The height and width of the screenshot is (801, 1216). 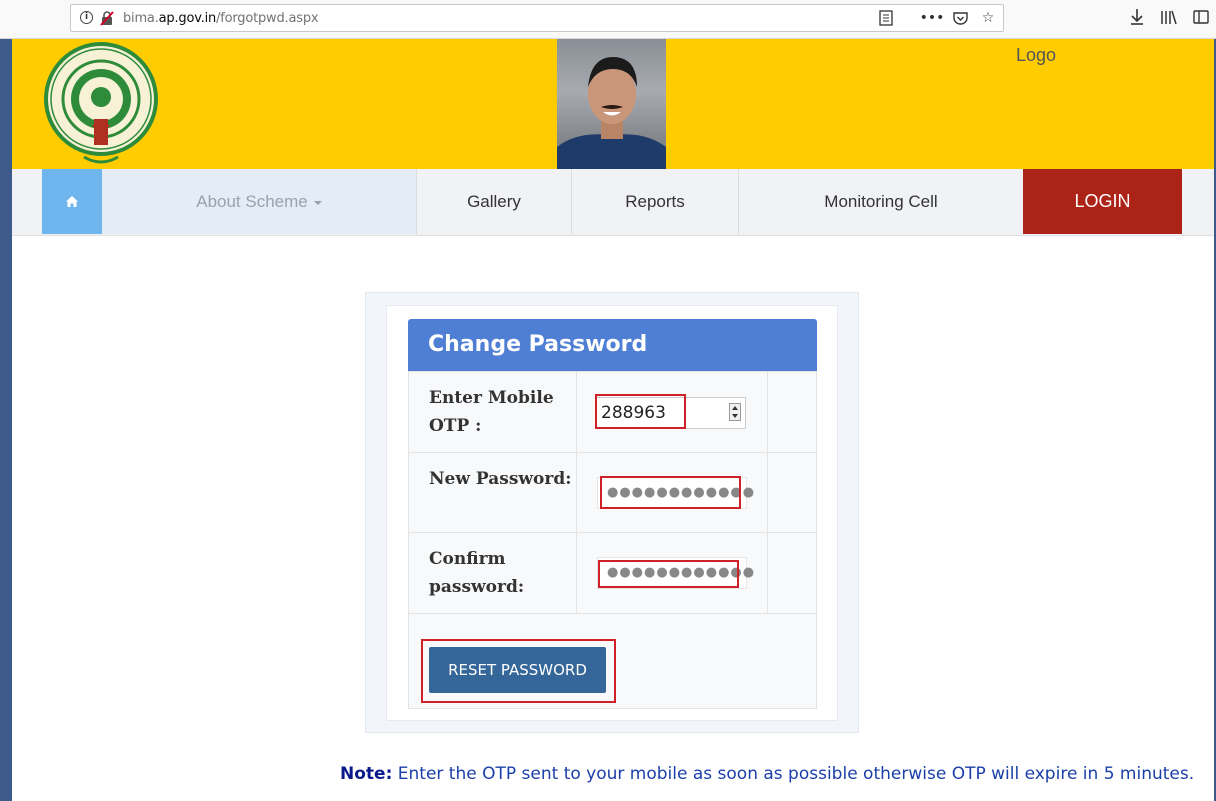 What do you see at coordinates (988, 18) in the screenshot?
I see `bookmark-star-icon: ☆` at bounding box center [988, 18].